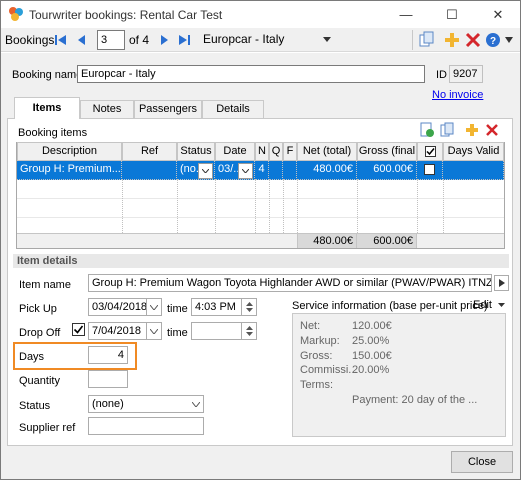 The image size is (521, 480). I want to click on dropoff-date-dropdown, so click(153, 331).